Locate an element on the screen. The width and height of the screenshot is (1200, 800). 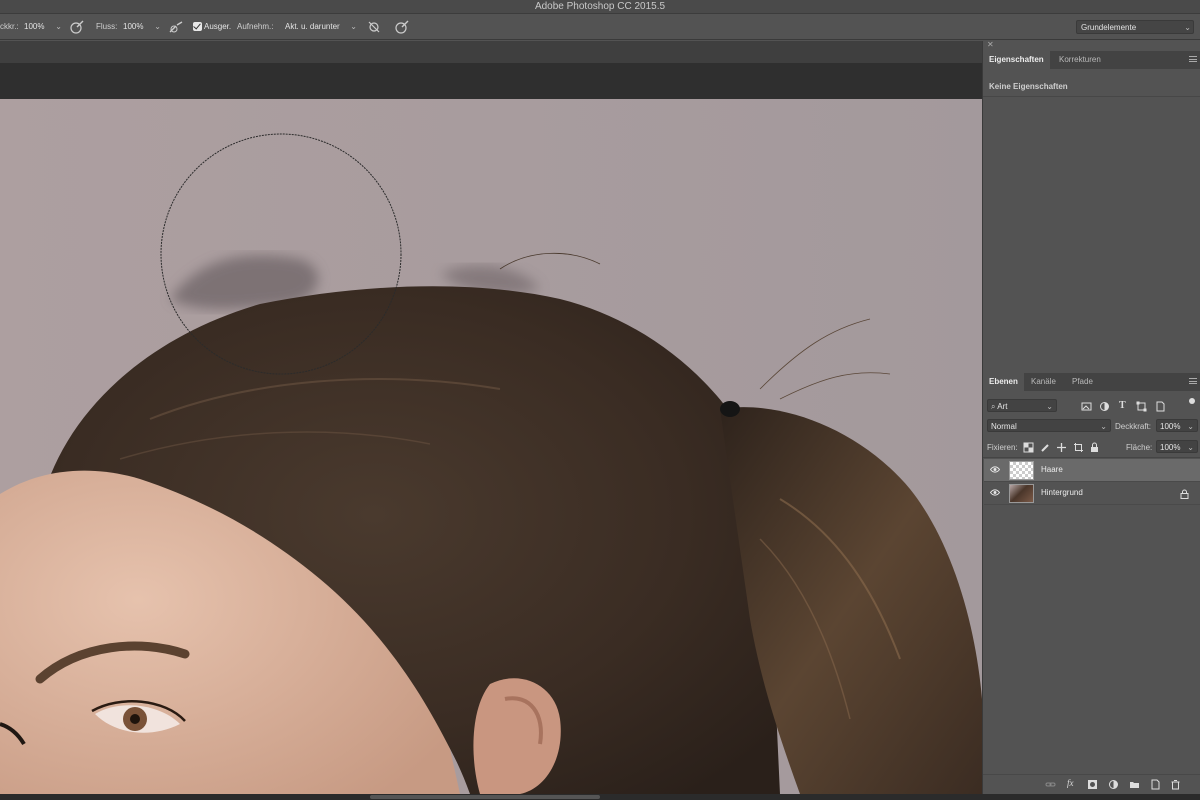
title-bar: Adobe Photoshop CC 2015.5 is located at coordinates (600, 7).